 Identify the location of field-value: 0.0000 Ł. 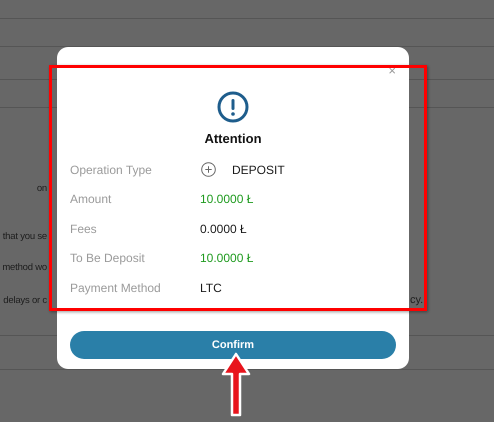
(223, 229).